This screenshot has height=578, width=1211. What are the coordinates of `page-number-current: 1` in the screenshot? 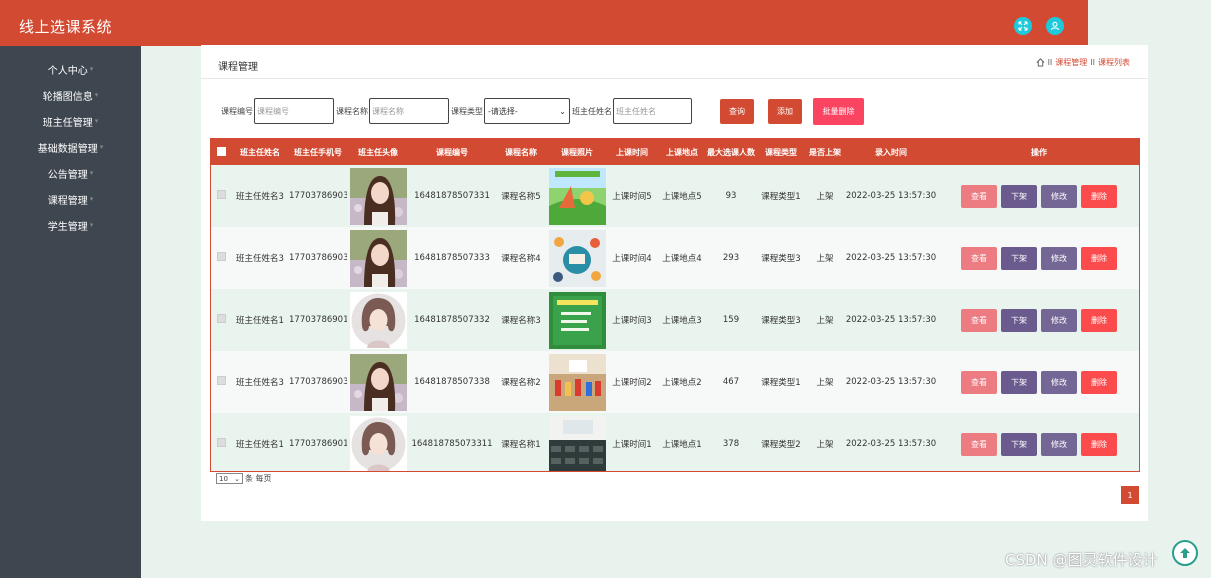 It's located at (1130, 495).